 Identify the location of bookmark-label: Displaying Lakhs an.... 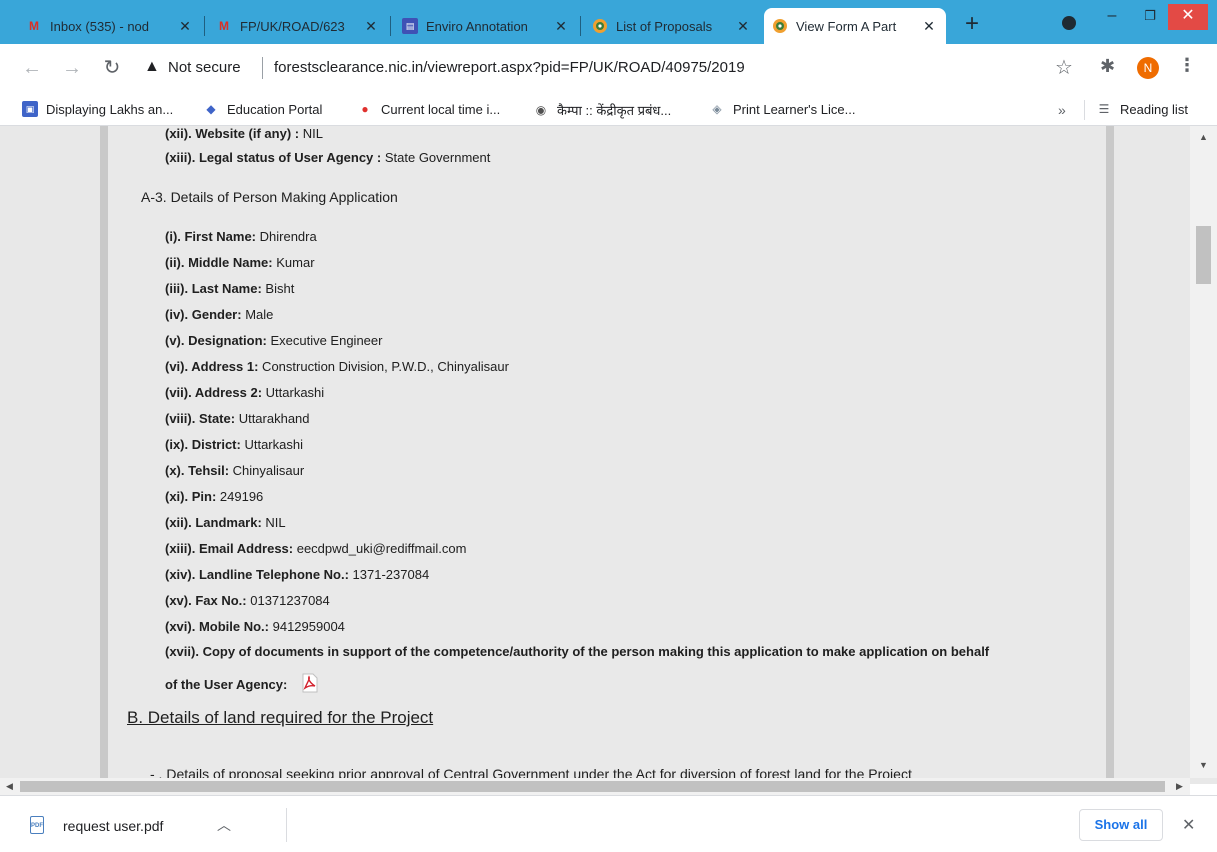
(110, 109).